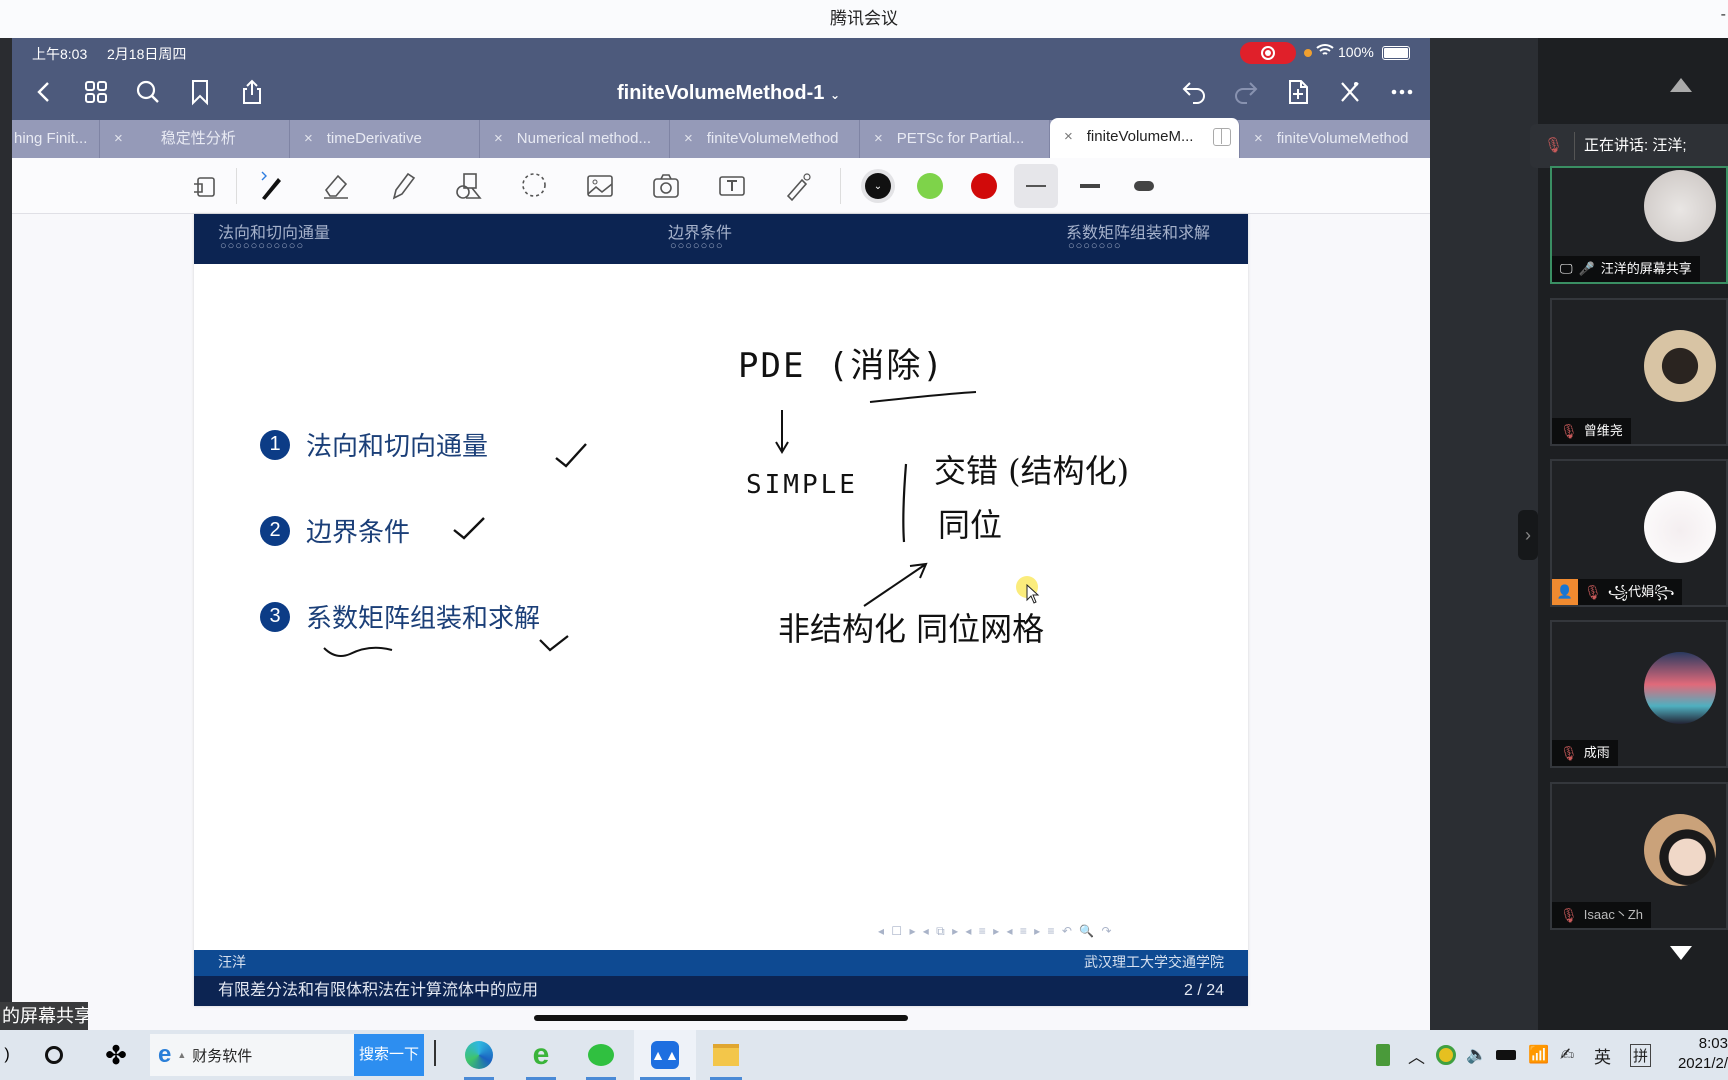 The image size is (1728, 1080). Describe the element at coordinates (1629, 146) in the screenshot. I see `speaking-indicator: 🎙 正在讲话: 汪洋;` at that location.